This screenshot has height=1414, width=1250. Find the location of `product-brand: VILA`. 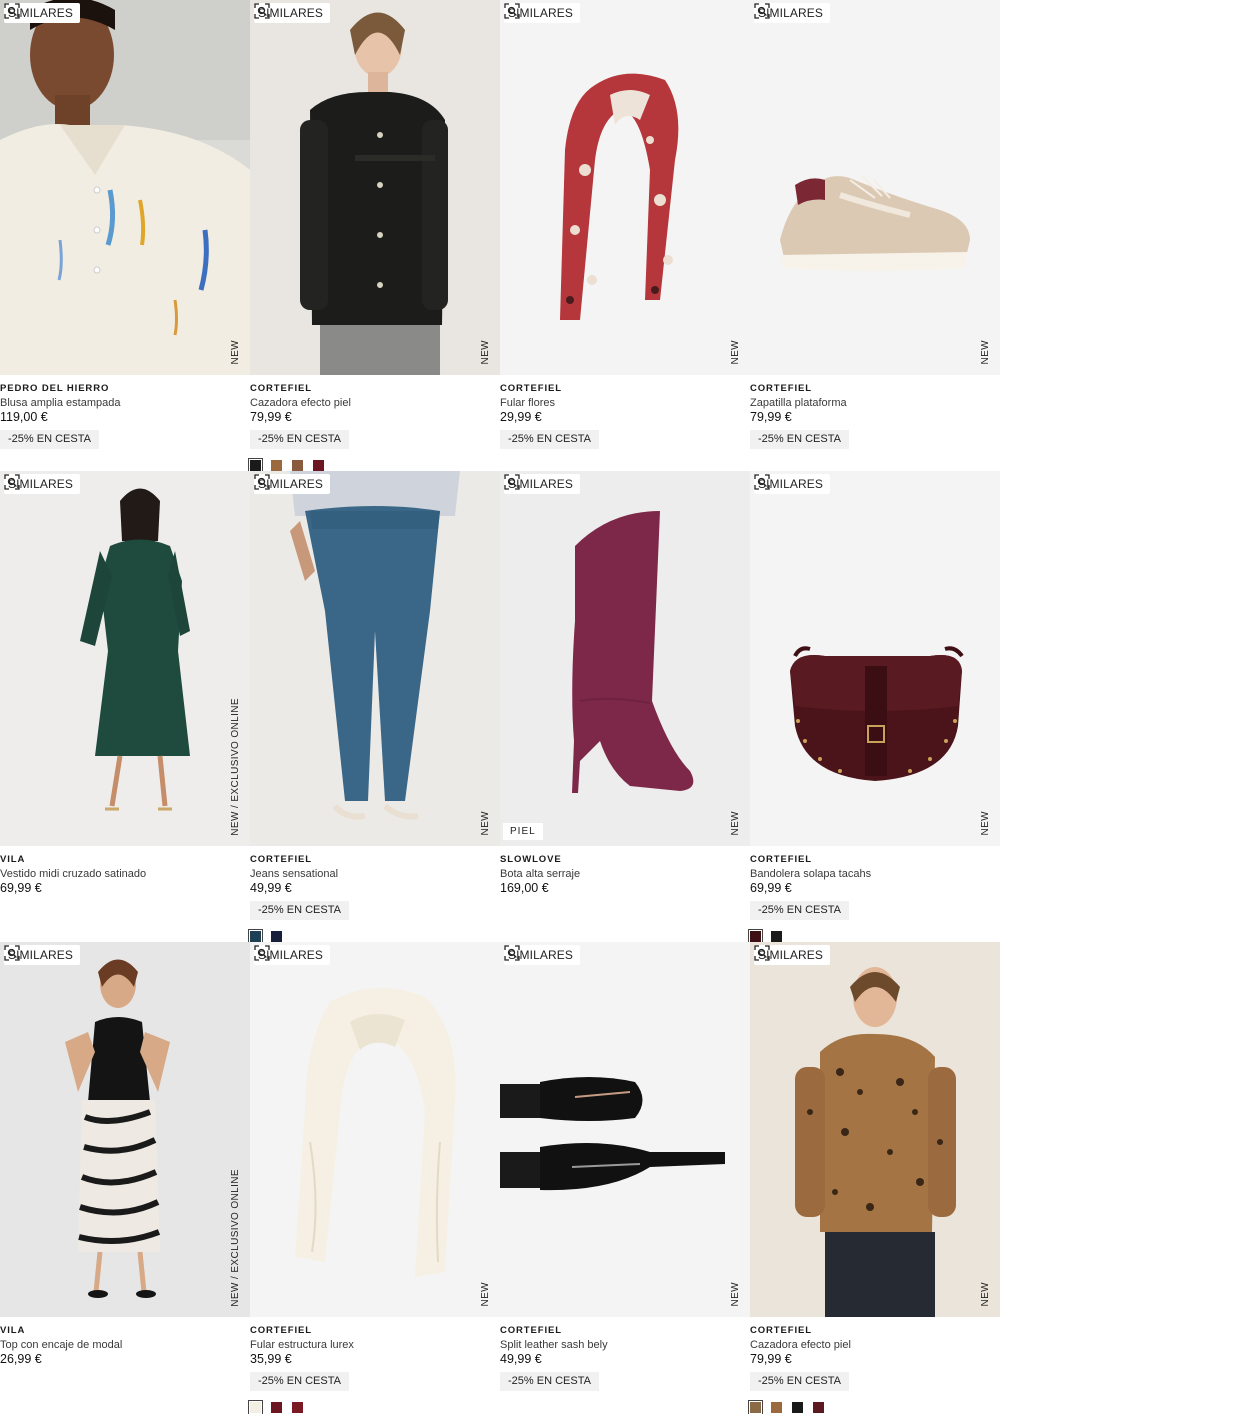

product-brand: VILA is located at coordinates (13, 1330).